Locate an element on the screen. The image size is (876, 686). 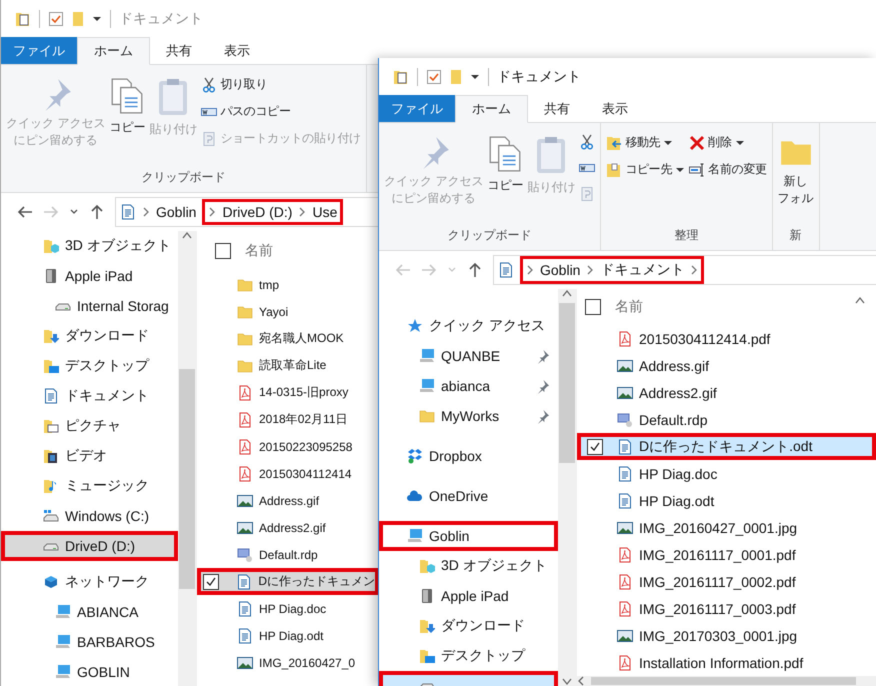
nav-item: ビデオ is located at coordinates (89, 456).